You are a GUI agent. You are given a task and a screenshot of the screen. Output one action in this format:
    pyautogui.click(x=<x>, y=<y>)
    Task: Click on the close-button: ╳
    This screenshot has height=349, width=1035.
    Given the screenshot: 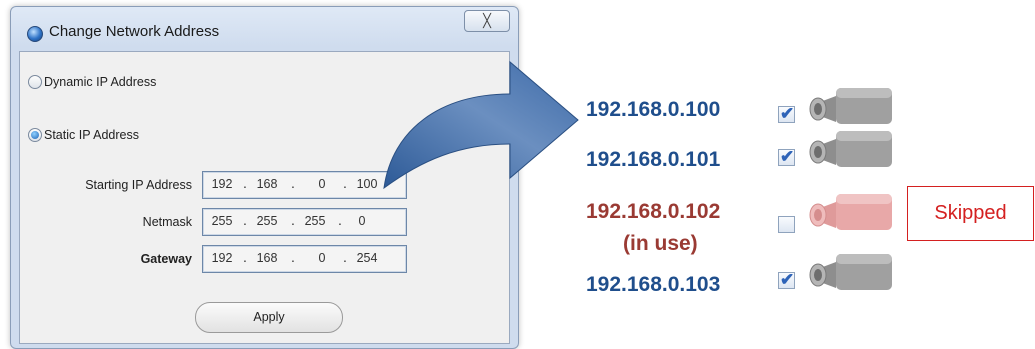 What is the action you would take?
    pyautogui.click(x=487, y=21)
    